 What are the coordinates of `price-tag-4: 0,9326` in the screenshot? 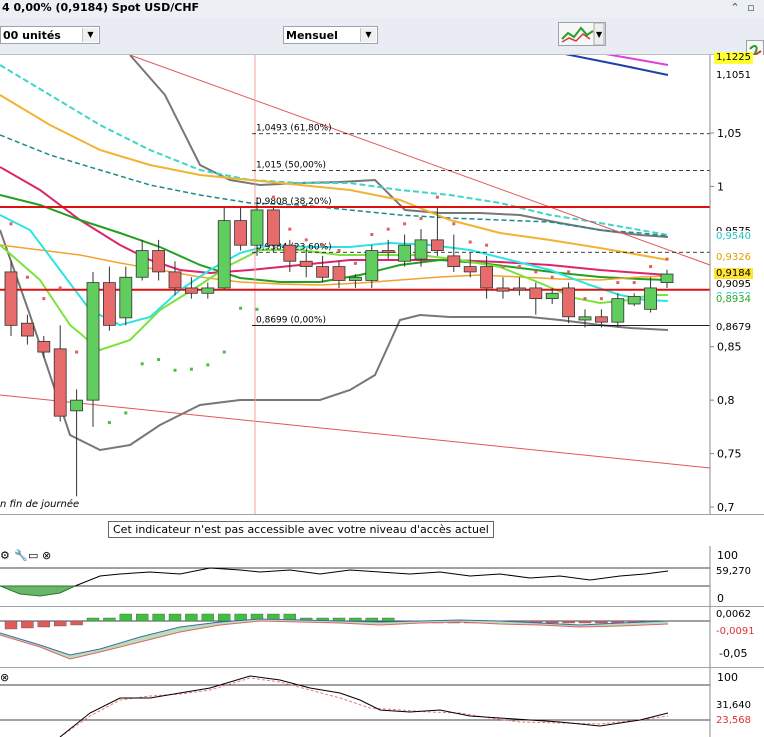 It's located at (733, 258).